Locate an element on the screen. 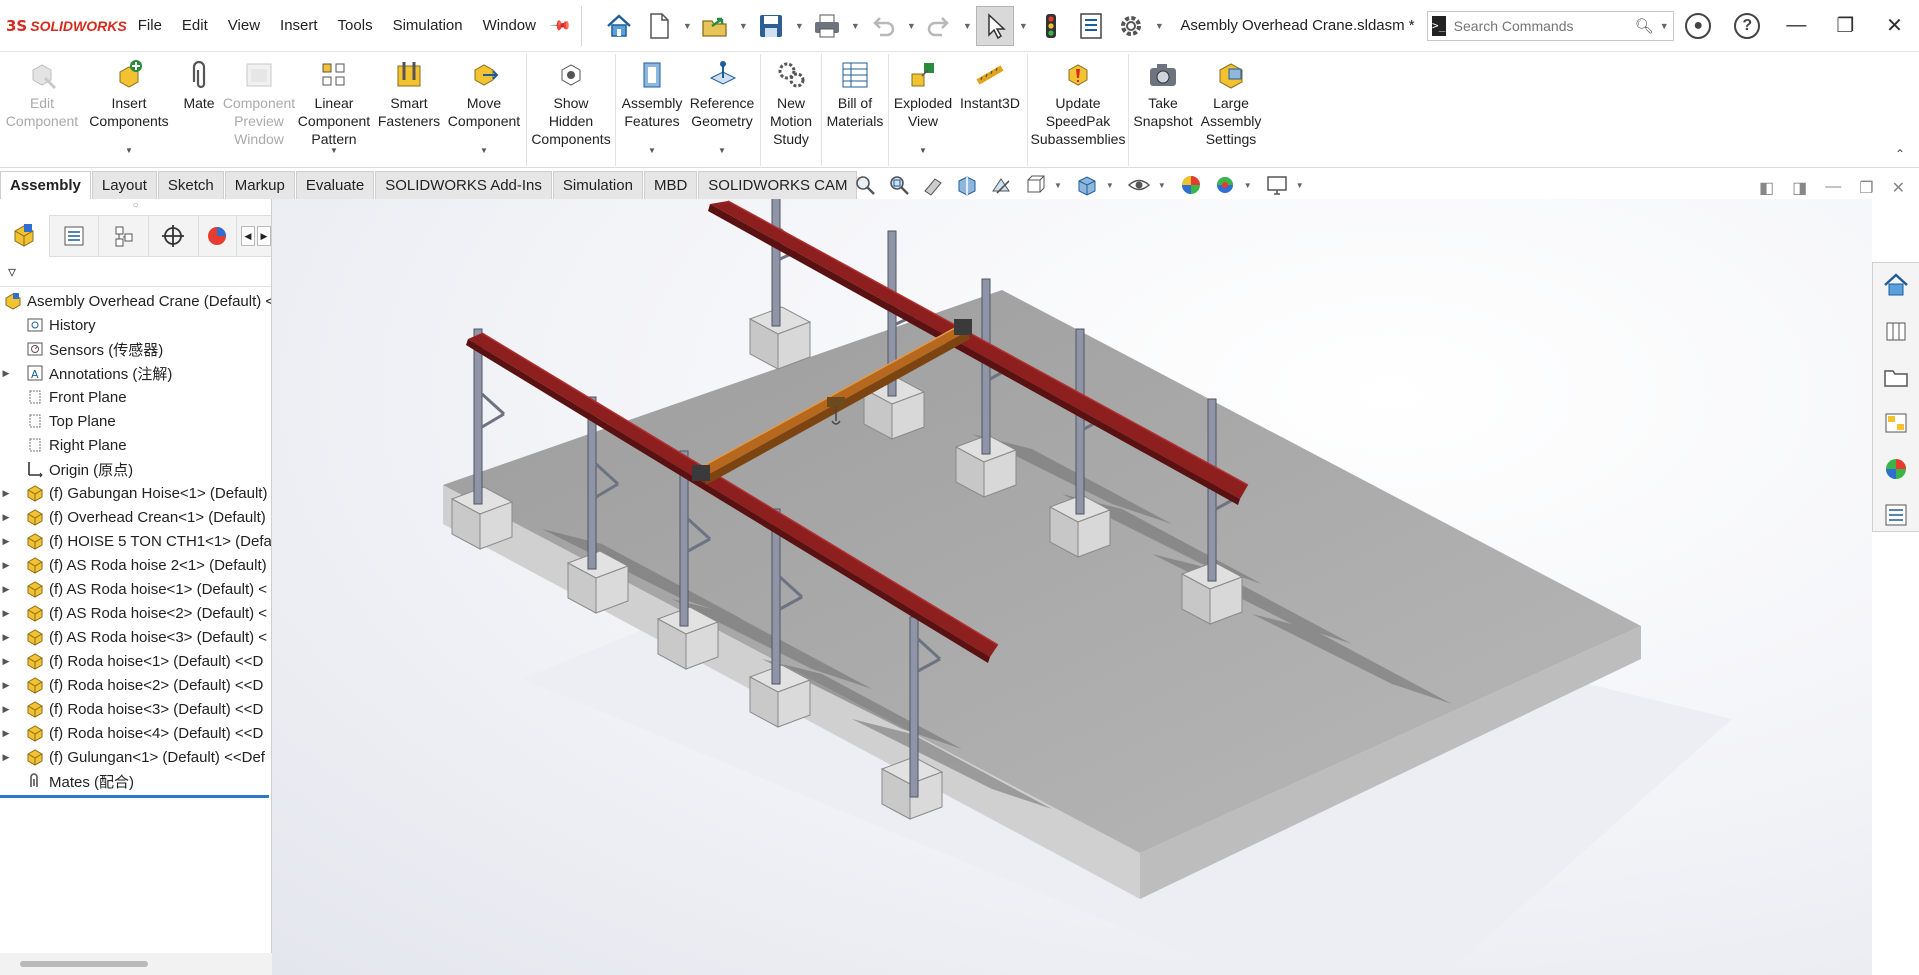 This screenshot has width=1919, height=975. panel-grip: ○ is located at coordinates (135, 207).